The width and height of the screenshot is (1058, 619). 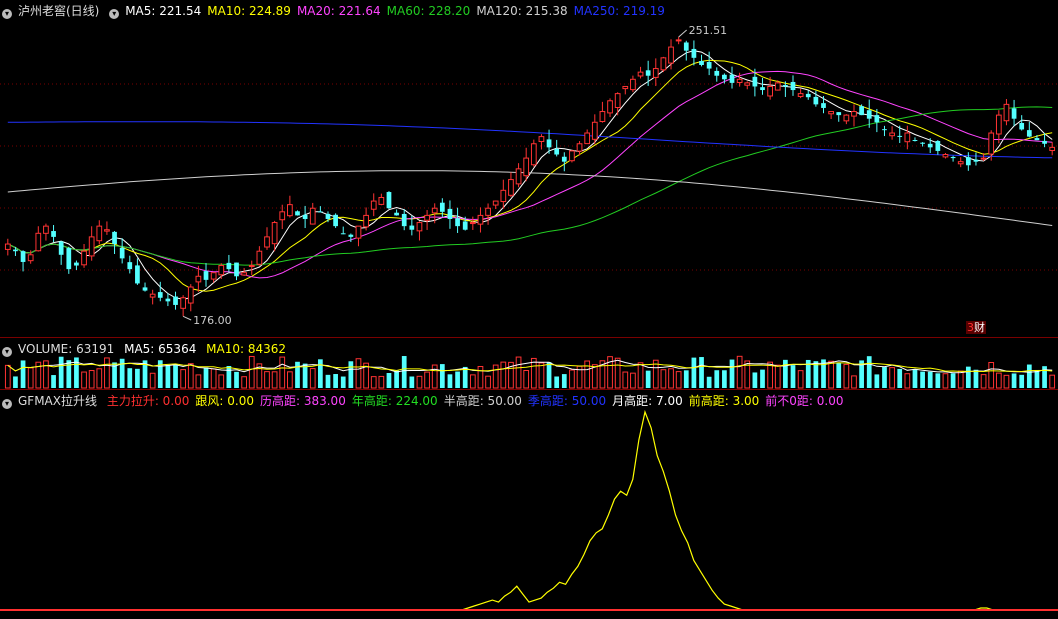 I want to click on ma-line, so click(x=530, y=198).